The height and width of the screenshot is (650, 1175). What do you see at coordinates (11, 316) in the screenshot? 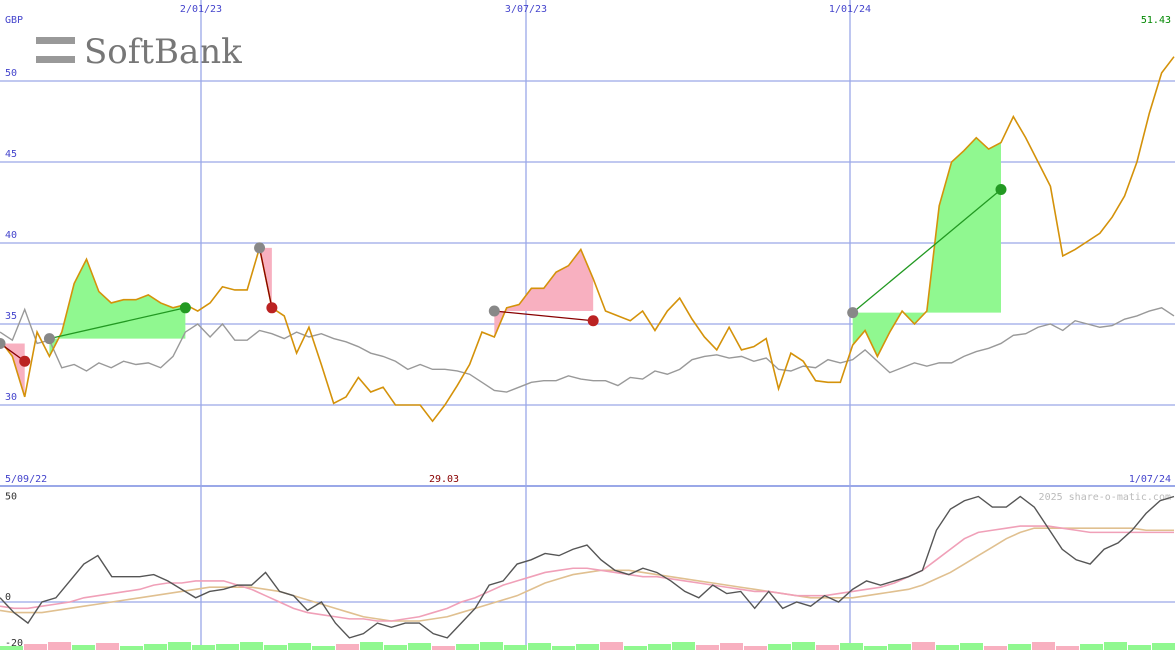
I see `y-tick-label: 35` at bounding box center [11, 316].